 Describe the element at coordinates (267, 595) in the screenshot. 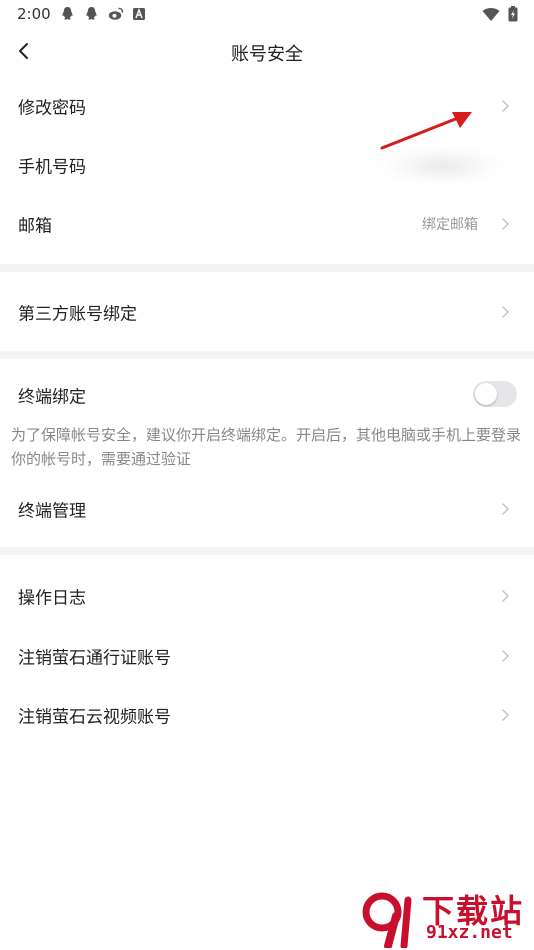

I see `operation-log-row: 操作日志` at that location.